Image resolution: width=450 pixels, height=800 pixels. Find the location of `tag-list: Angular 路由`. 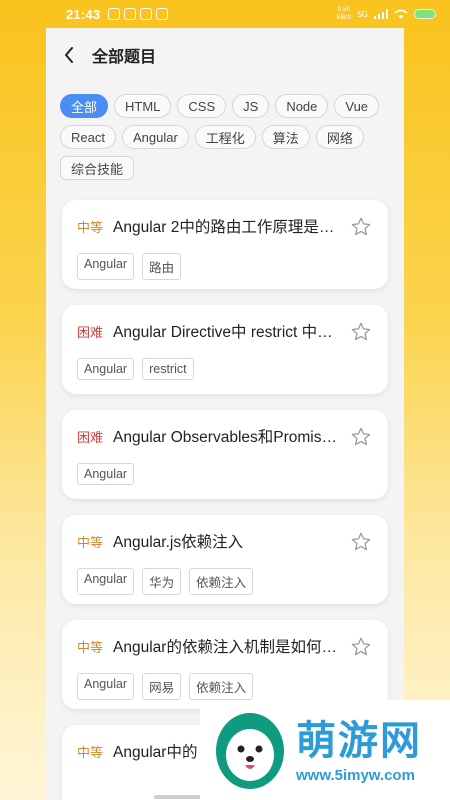

tag-list: Angular 路由 is located at coordinates (225, 266).